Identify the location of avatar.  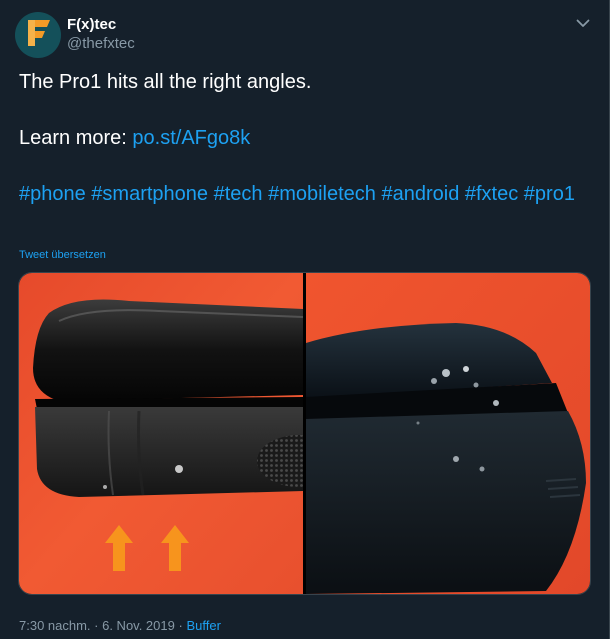
(38, 35).